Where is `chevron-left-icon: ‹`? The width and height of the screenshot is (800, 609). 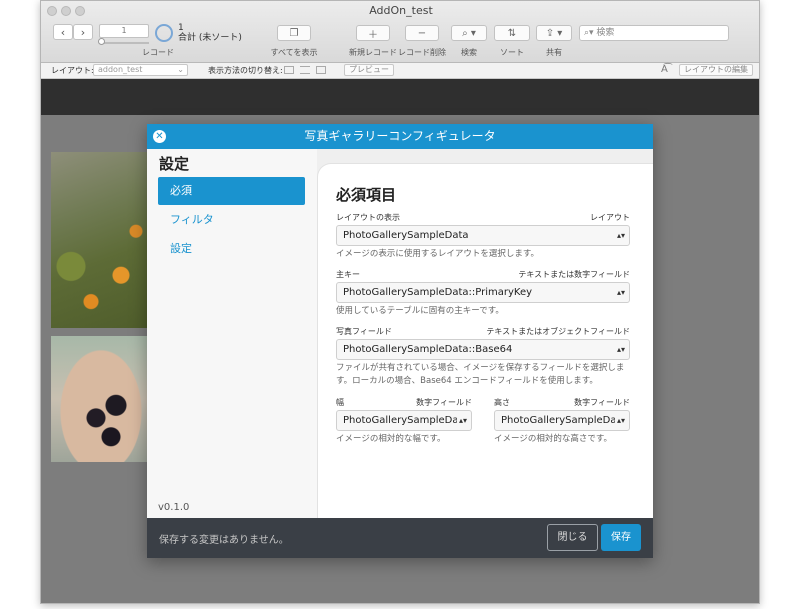
chevron-left-icon: ‹ is located at coordinates (63, 32).